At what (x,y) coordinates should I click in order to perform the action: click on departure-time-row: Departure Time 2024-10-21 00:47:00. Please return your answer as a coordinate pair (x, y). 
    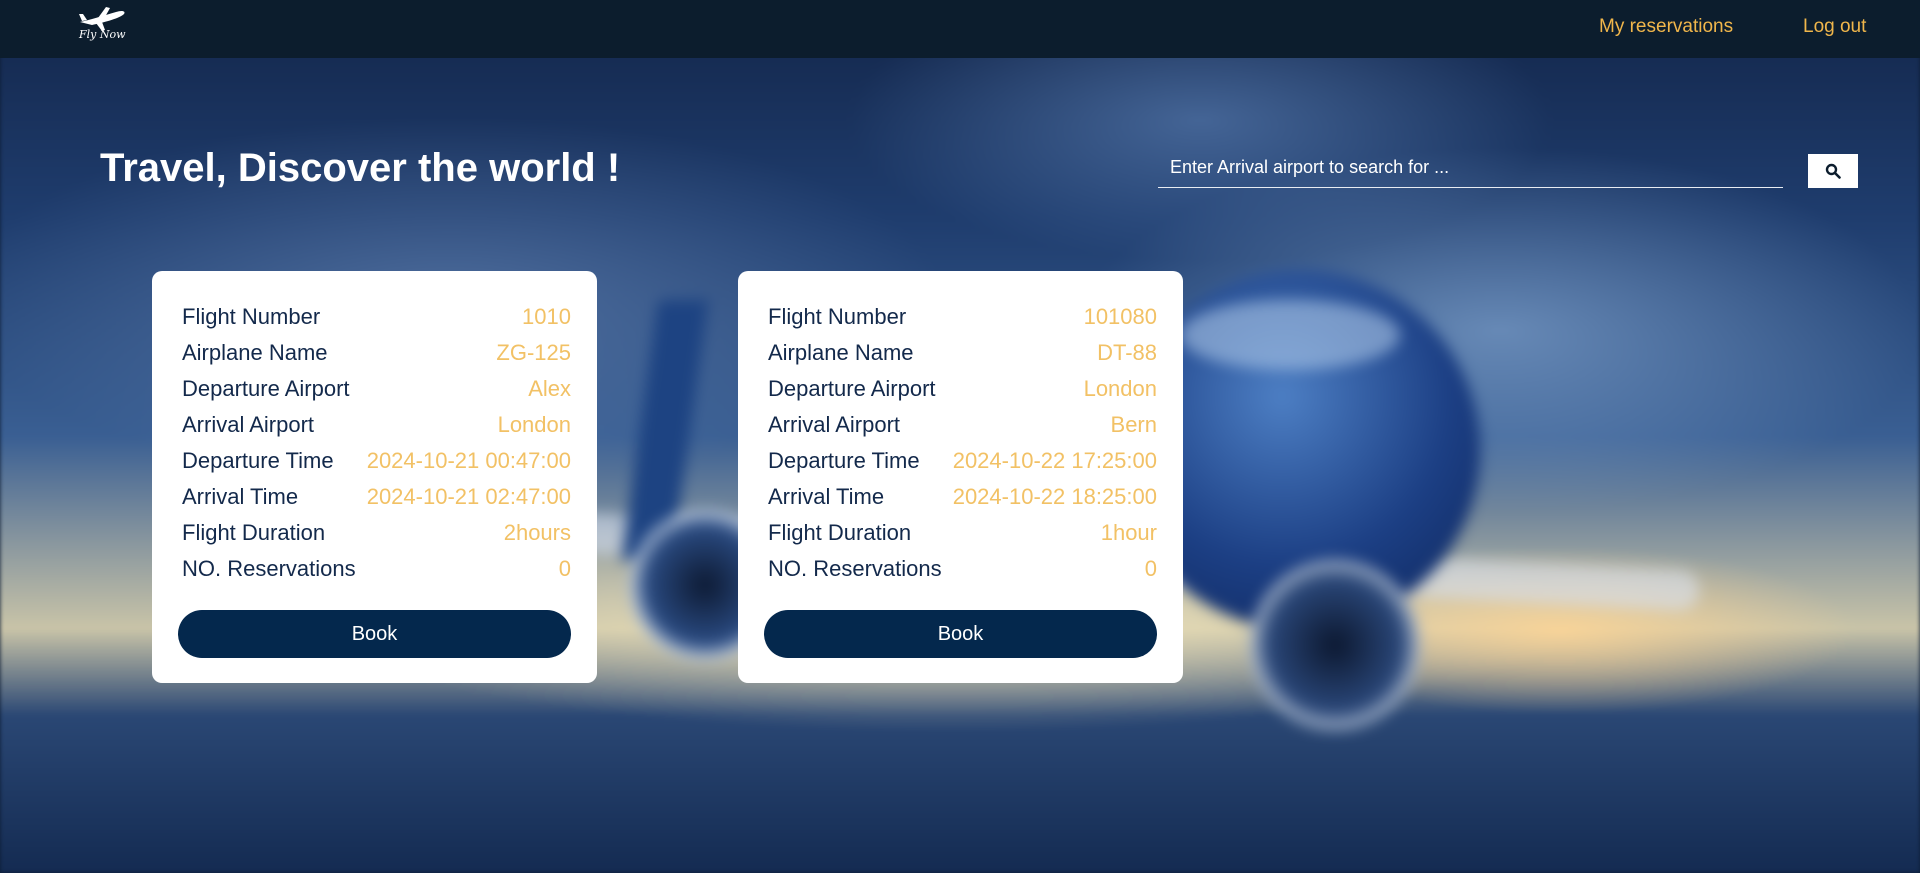
    Looking at the image, I should click on (376, 461).